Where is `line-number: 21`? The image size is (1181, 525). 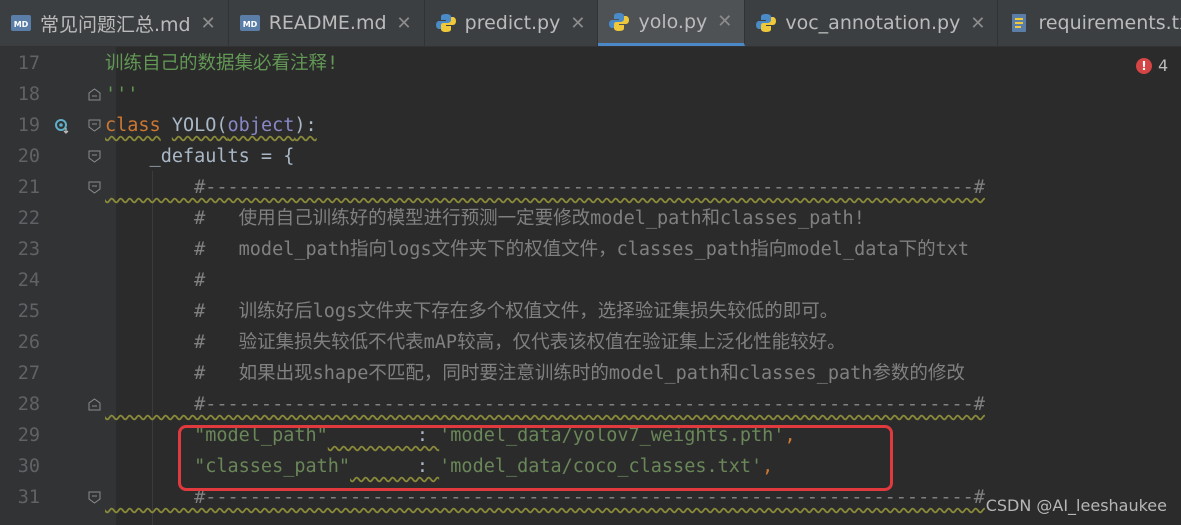
line-number: 21 is located at coordinates (28, 187).